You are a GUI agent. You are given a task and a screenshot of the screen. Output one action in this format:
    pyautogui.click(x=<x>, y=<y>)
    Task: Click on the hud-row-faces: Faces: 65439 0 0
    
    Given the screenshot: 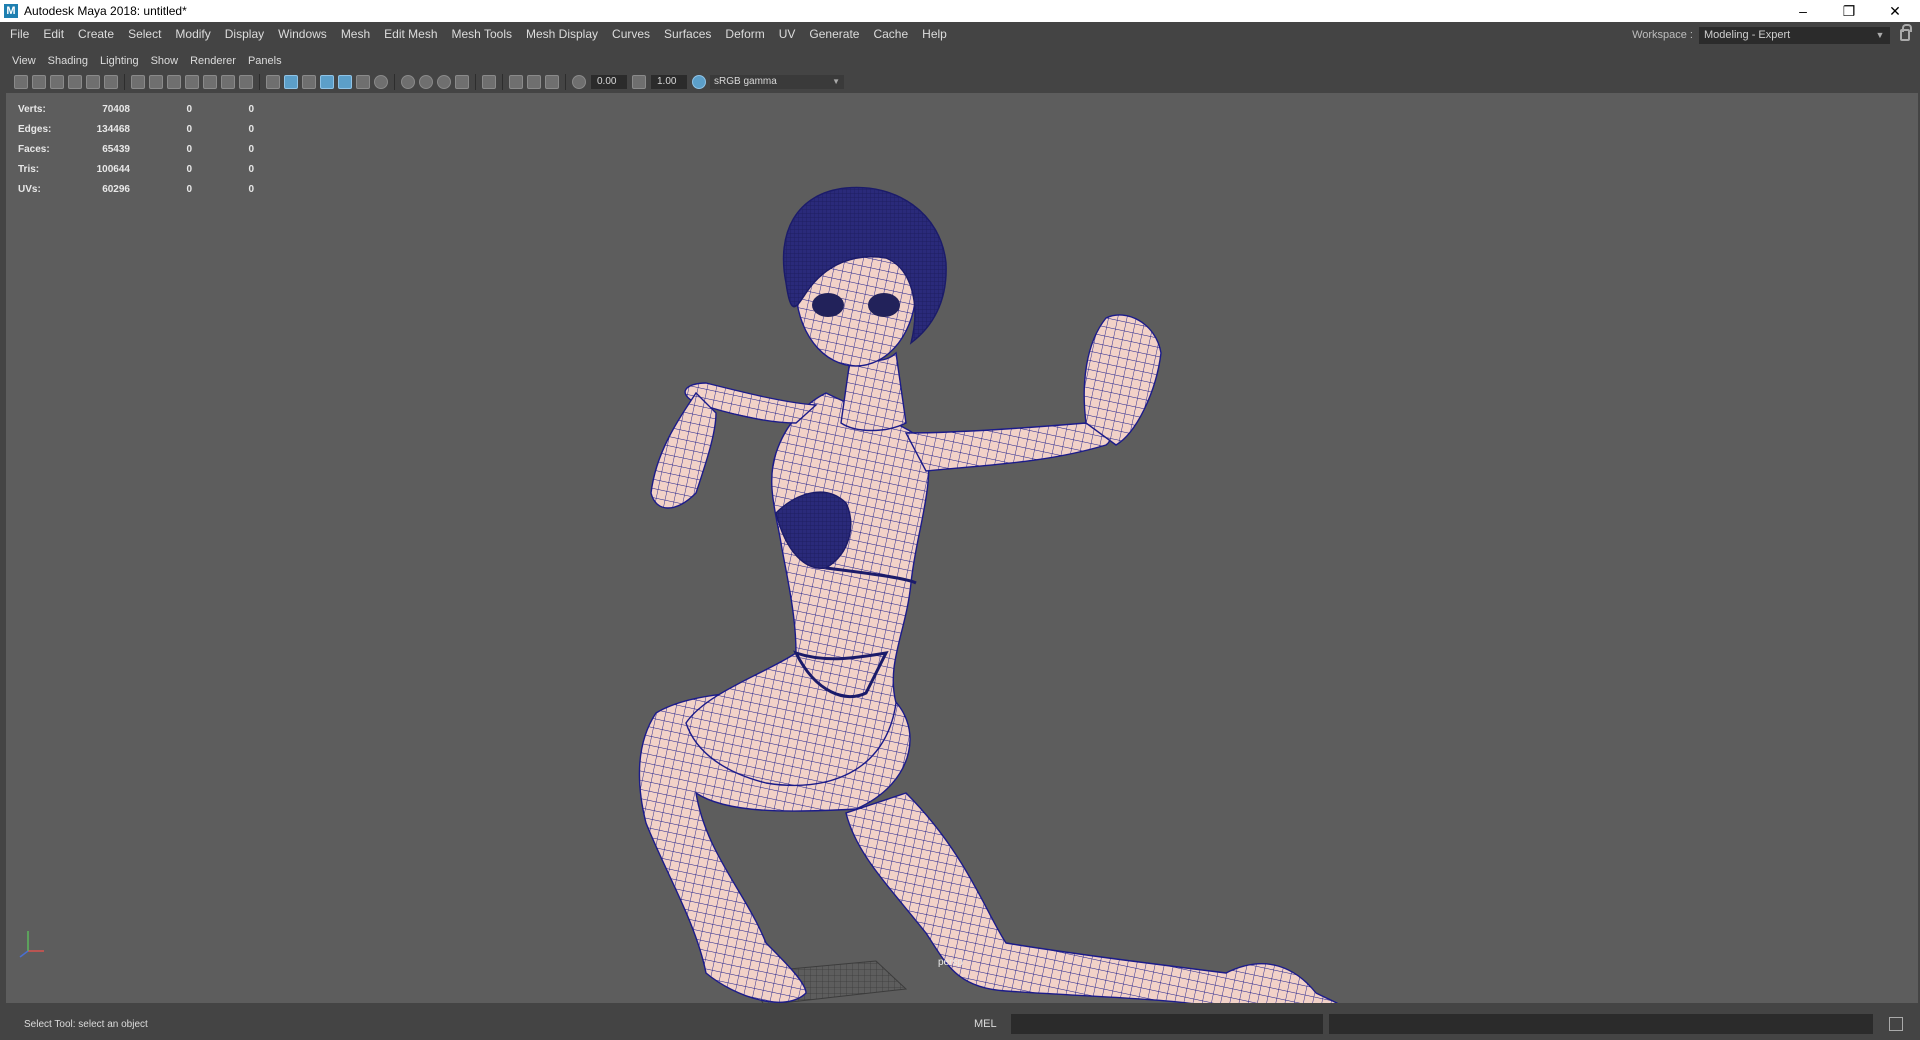 What is the action you would take?
    pyautogui.click(x=136, y=149)
    